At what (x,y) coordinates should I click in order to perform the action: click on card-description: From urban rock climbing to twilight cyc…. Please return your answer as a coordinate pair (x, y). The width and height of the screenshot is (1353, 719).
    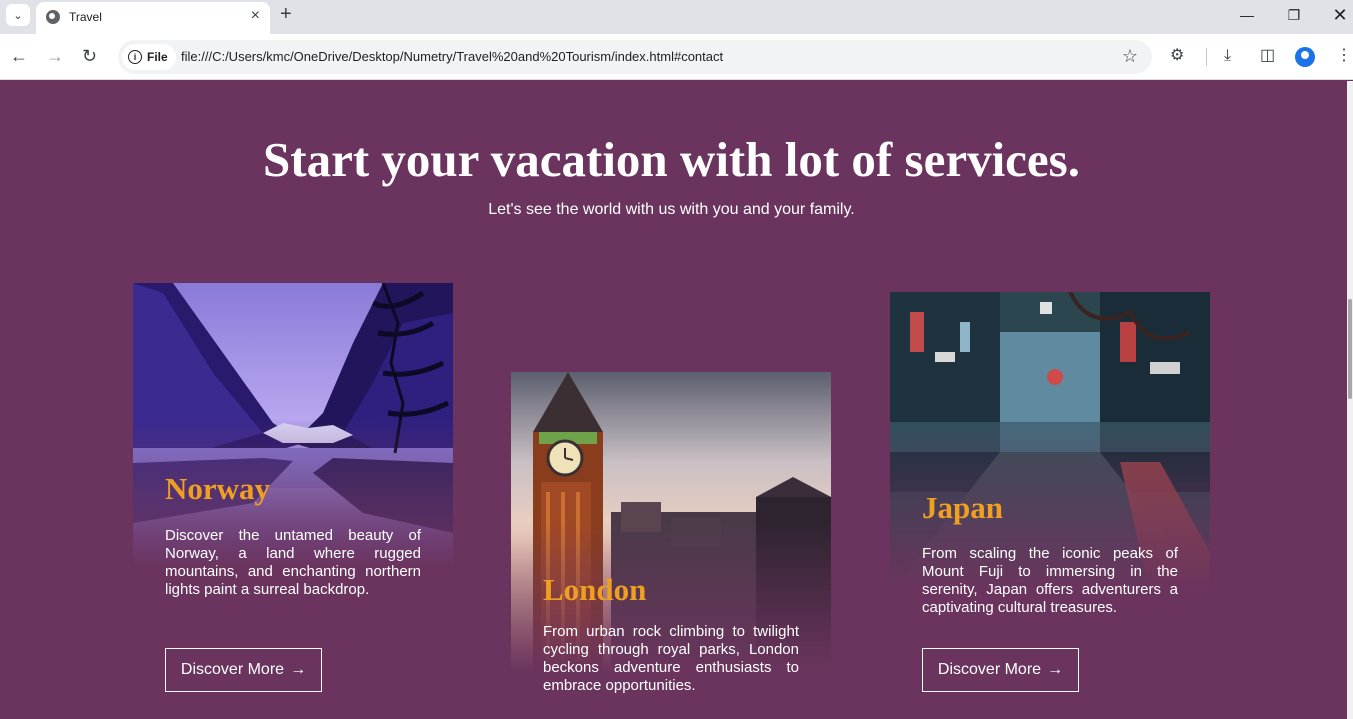
    Looking at the image, I should click on (671, 658).